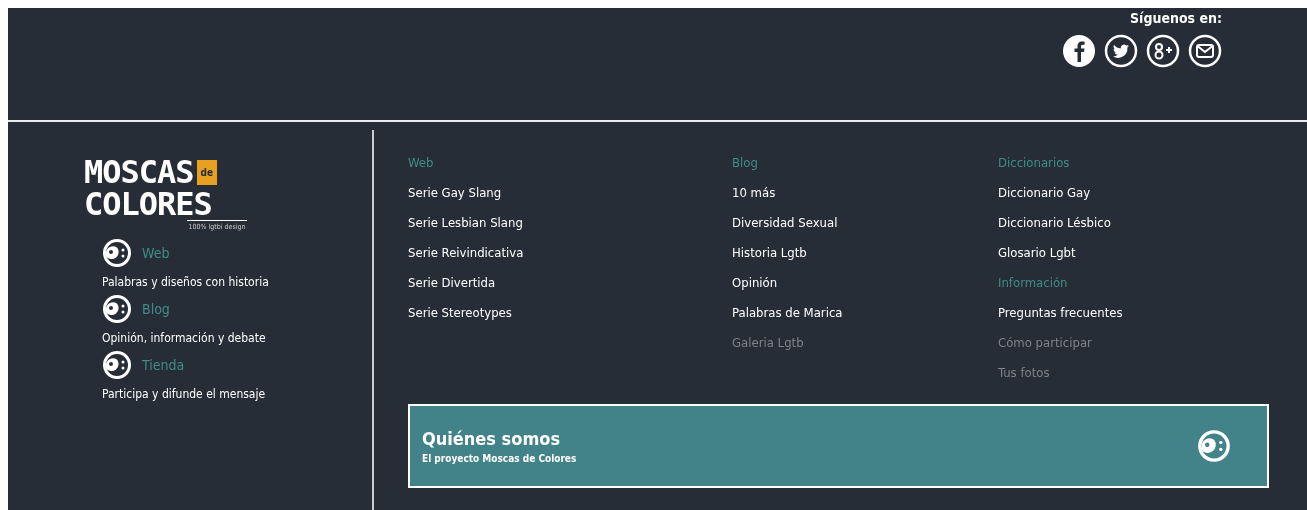  Describe the element at coordinates (1121, 51) in the screenshot. I see `bird-icon` at that location.